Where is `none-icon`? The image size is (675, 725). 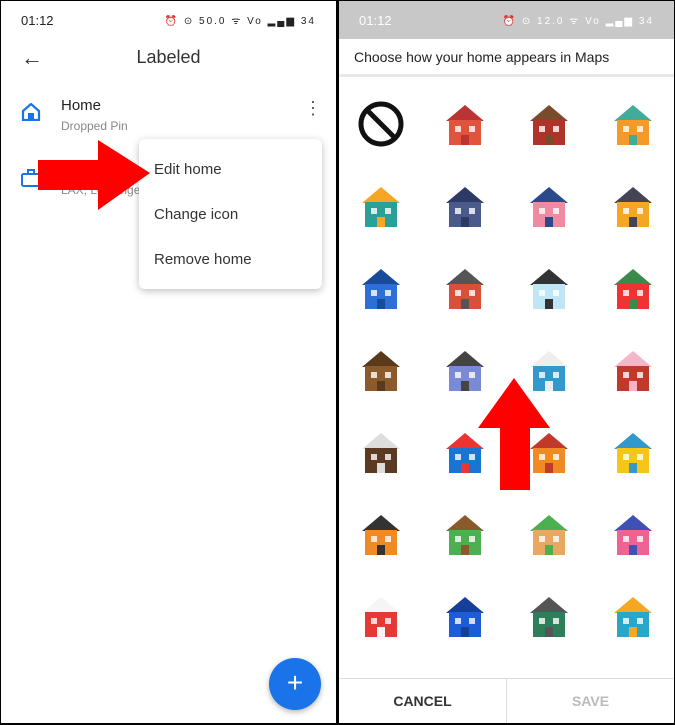
none-icon is located at coordinates (381, 124).